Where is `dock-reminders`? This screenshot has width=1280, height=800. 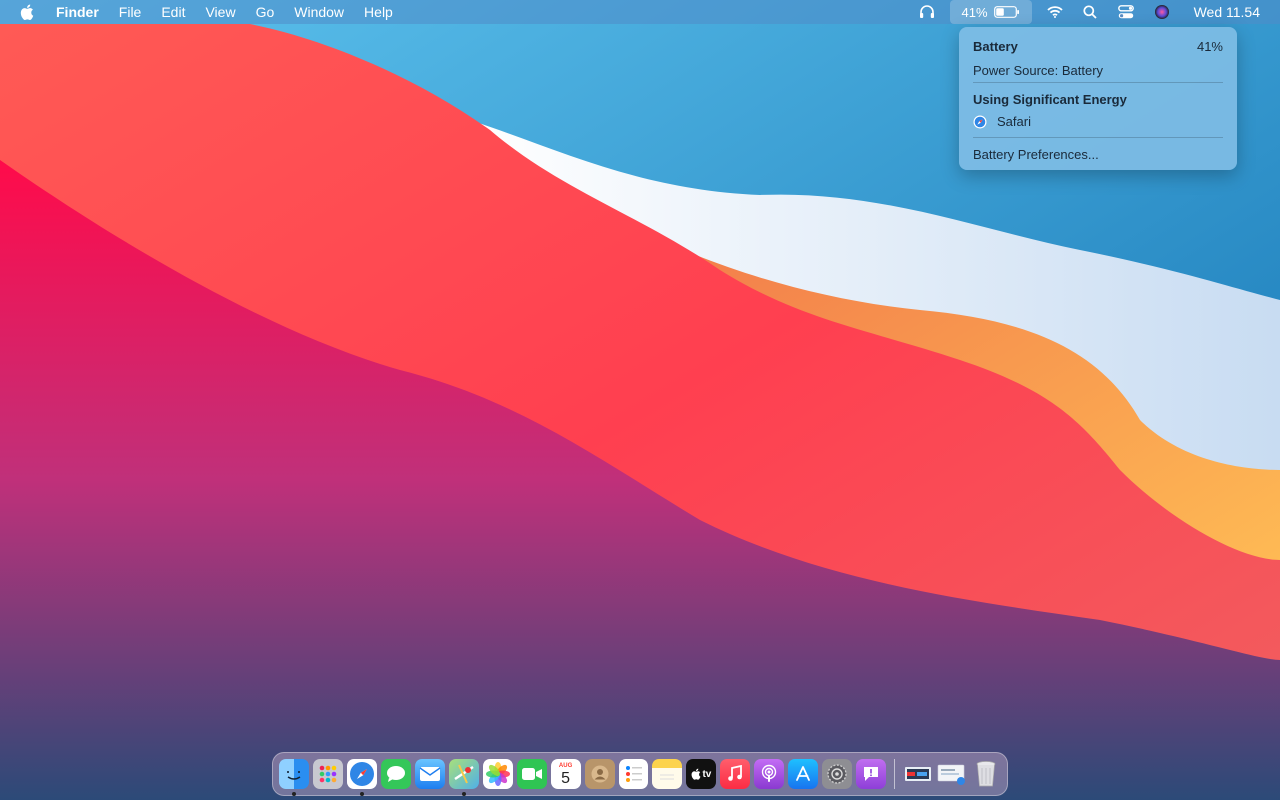 dock-reminders is located at coordinates (633, 774).